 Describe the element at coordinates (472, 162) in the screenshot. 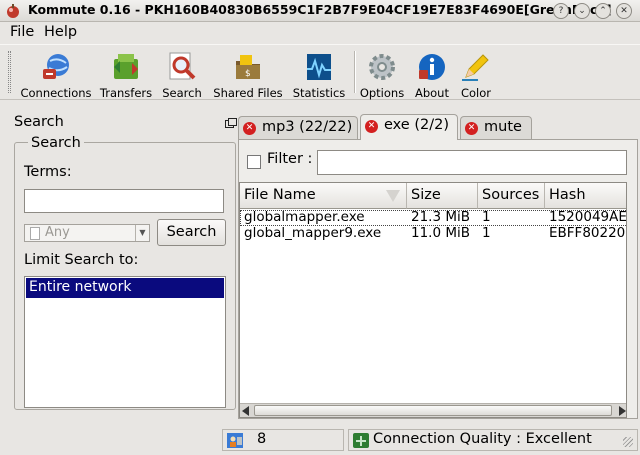

I see `filter-input` at that location.